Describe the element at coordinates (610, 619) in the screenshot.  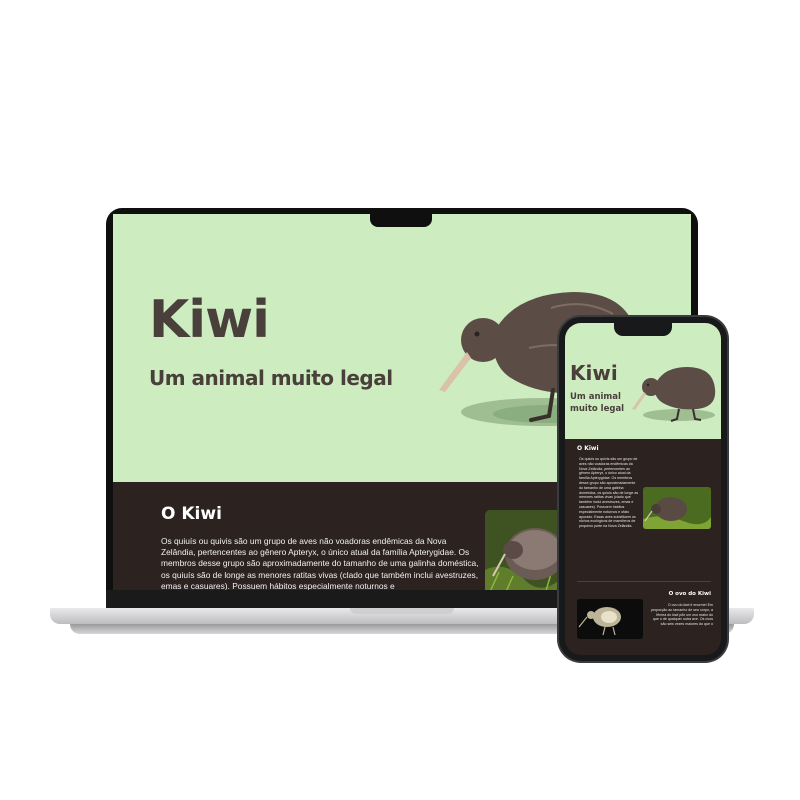
I see `kiwi-egg-xray-photo` at that location.